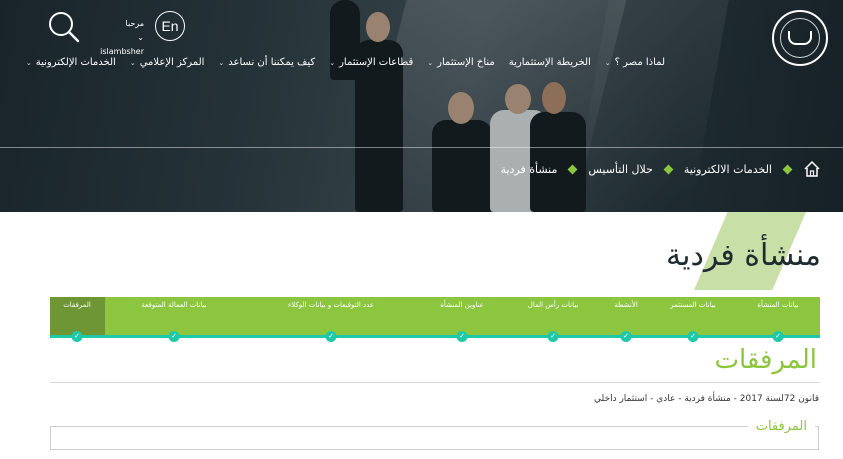  I want to click on breadcrumb-item: حلال التأسيس, so click(620, 169).